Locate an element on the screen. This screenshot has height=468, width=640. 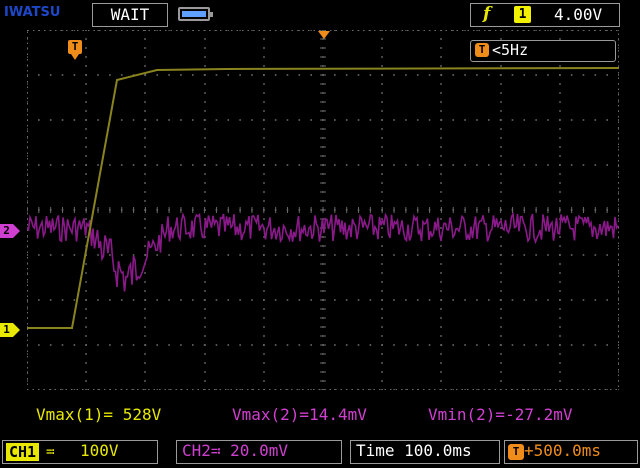
ch1-marker-label: 1 is located at coordinates (6, 329).